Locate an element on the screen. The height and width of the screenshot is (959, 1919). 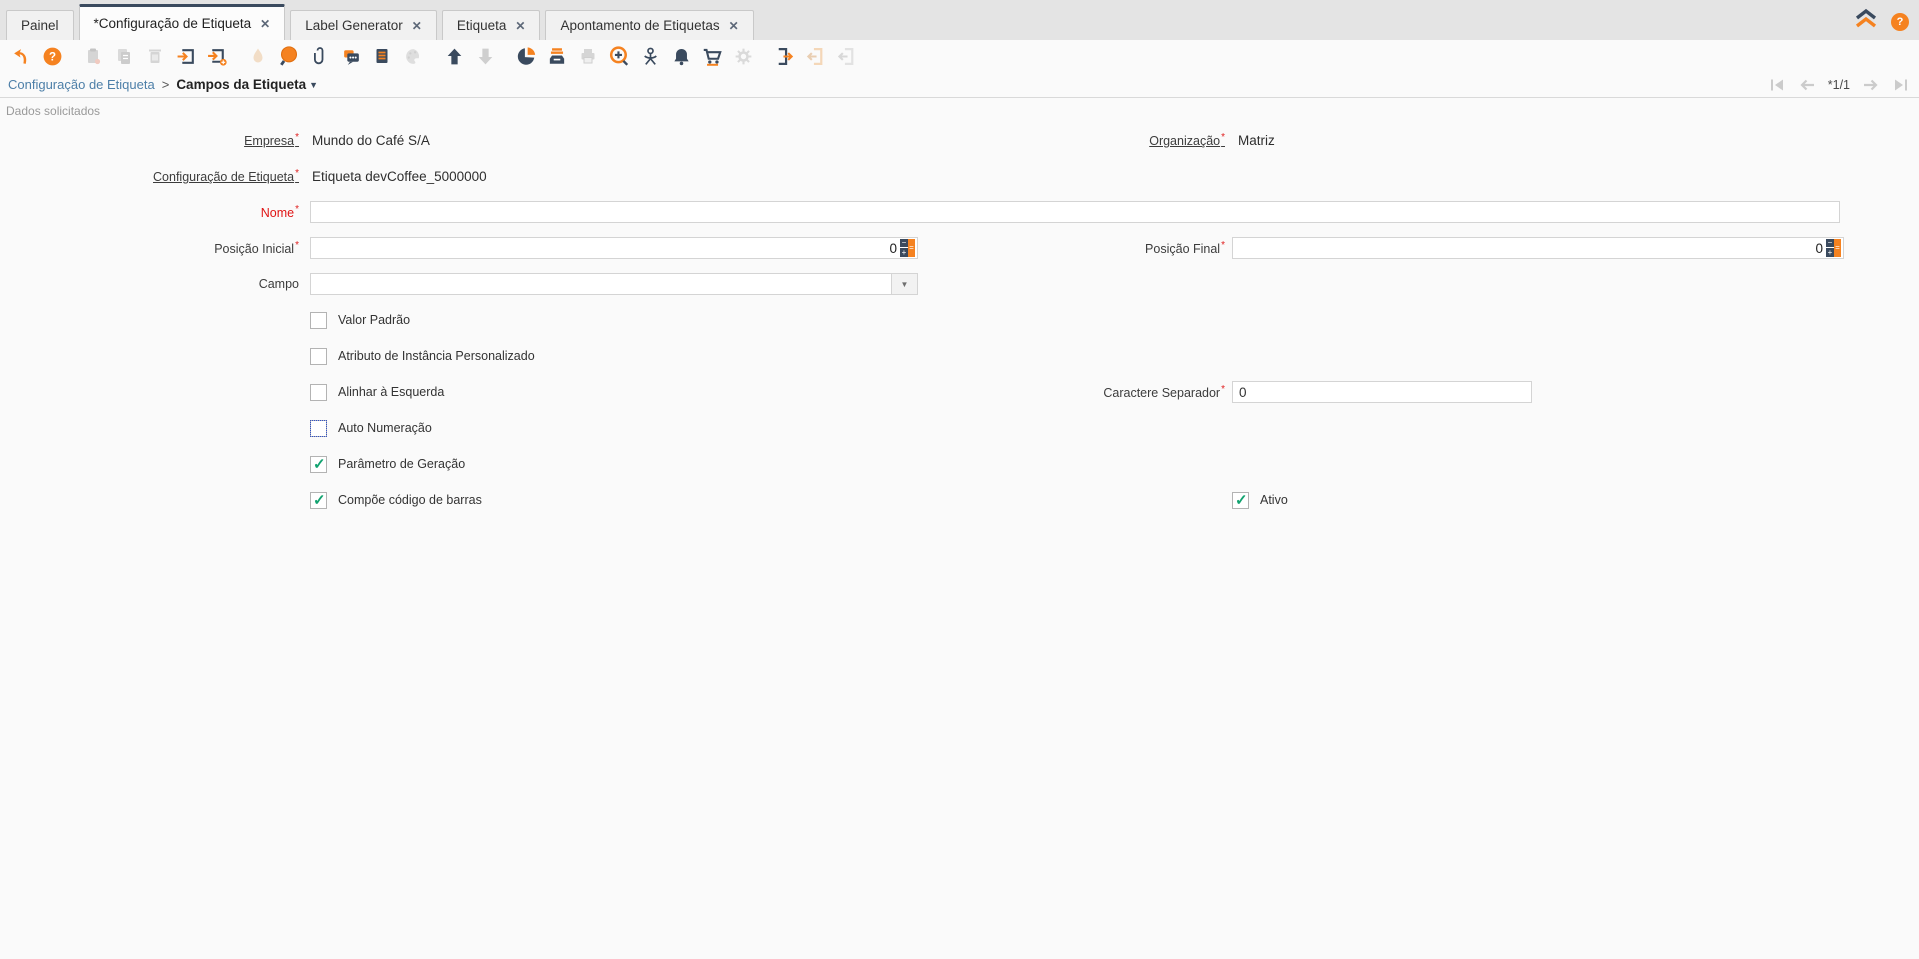
configuracao-etiqueta-value: Etiqueta devCoffee_5000000 is located at coordinates (399, 176).